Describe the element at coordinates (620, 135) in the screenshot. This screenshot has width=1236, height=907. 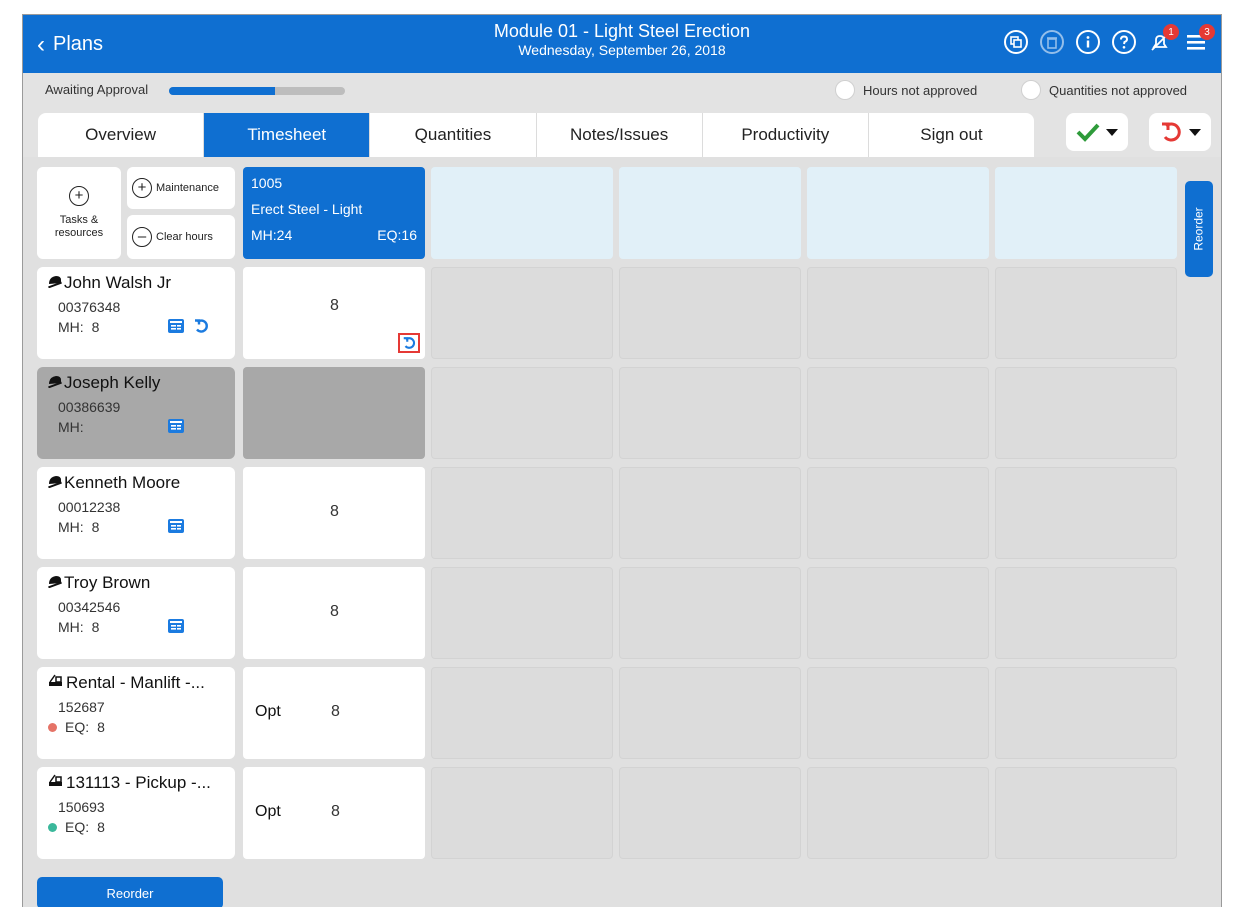
I see `tab-notes-issues: Notes/Issues` at that location.